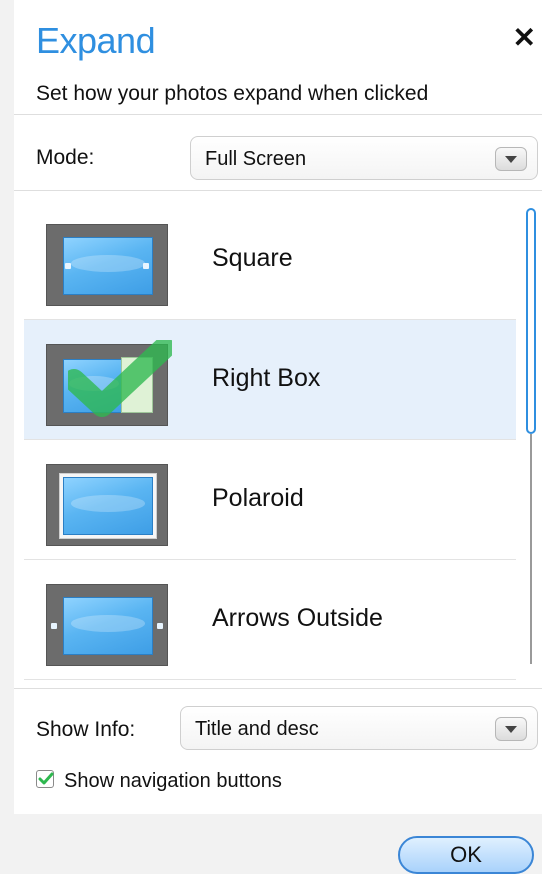 The width and height of the screenshot is (542, 874). I want to click on list-item-square: Square, so click(270, 260).